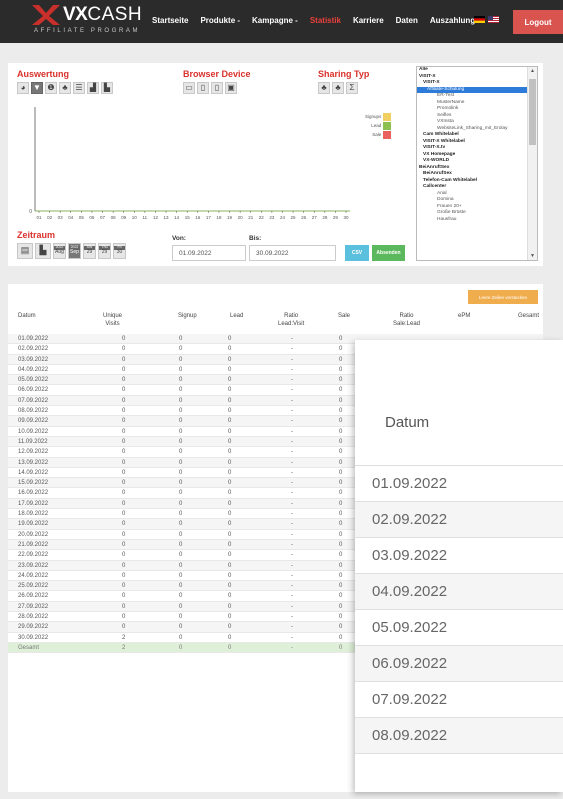 This screenshot has width=563, height=799. I want to click on column-header: ePM, so click(464, 316).